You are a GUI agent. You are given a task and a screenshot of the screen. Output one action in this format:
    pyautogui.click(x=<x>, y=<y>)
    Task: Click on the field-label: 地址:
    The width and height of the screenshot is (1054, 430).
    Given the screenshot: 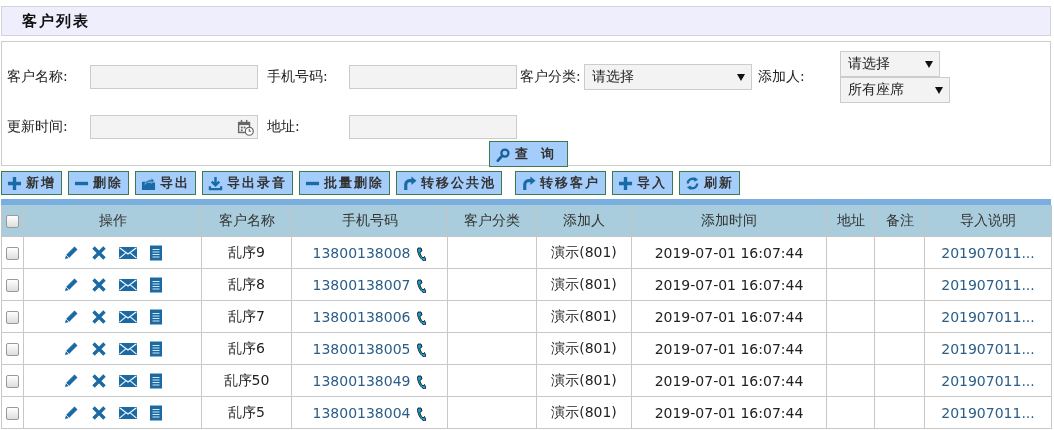 What is the action you would take?
    pyautogui.click(x=284, y=127)
    